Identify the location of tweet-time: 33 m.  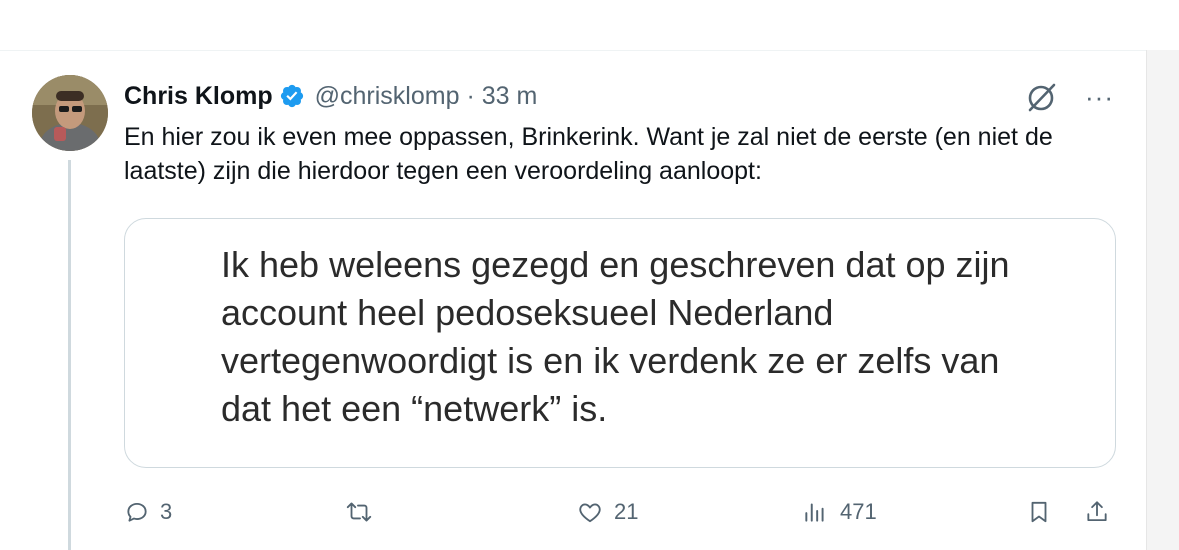
(510, 96).